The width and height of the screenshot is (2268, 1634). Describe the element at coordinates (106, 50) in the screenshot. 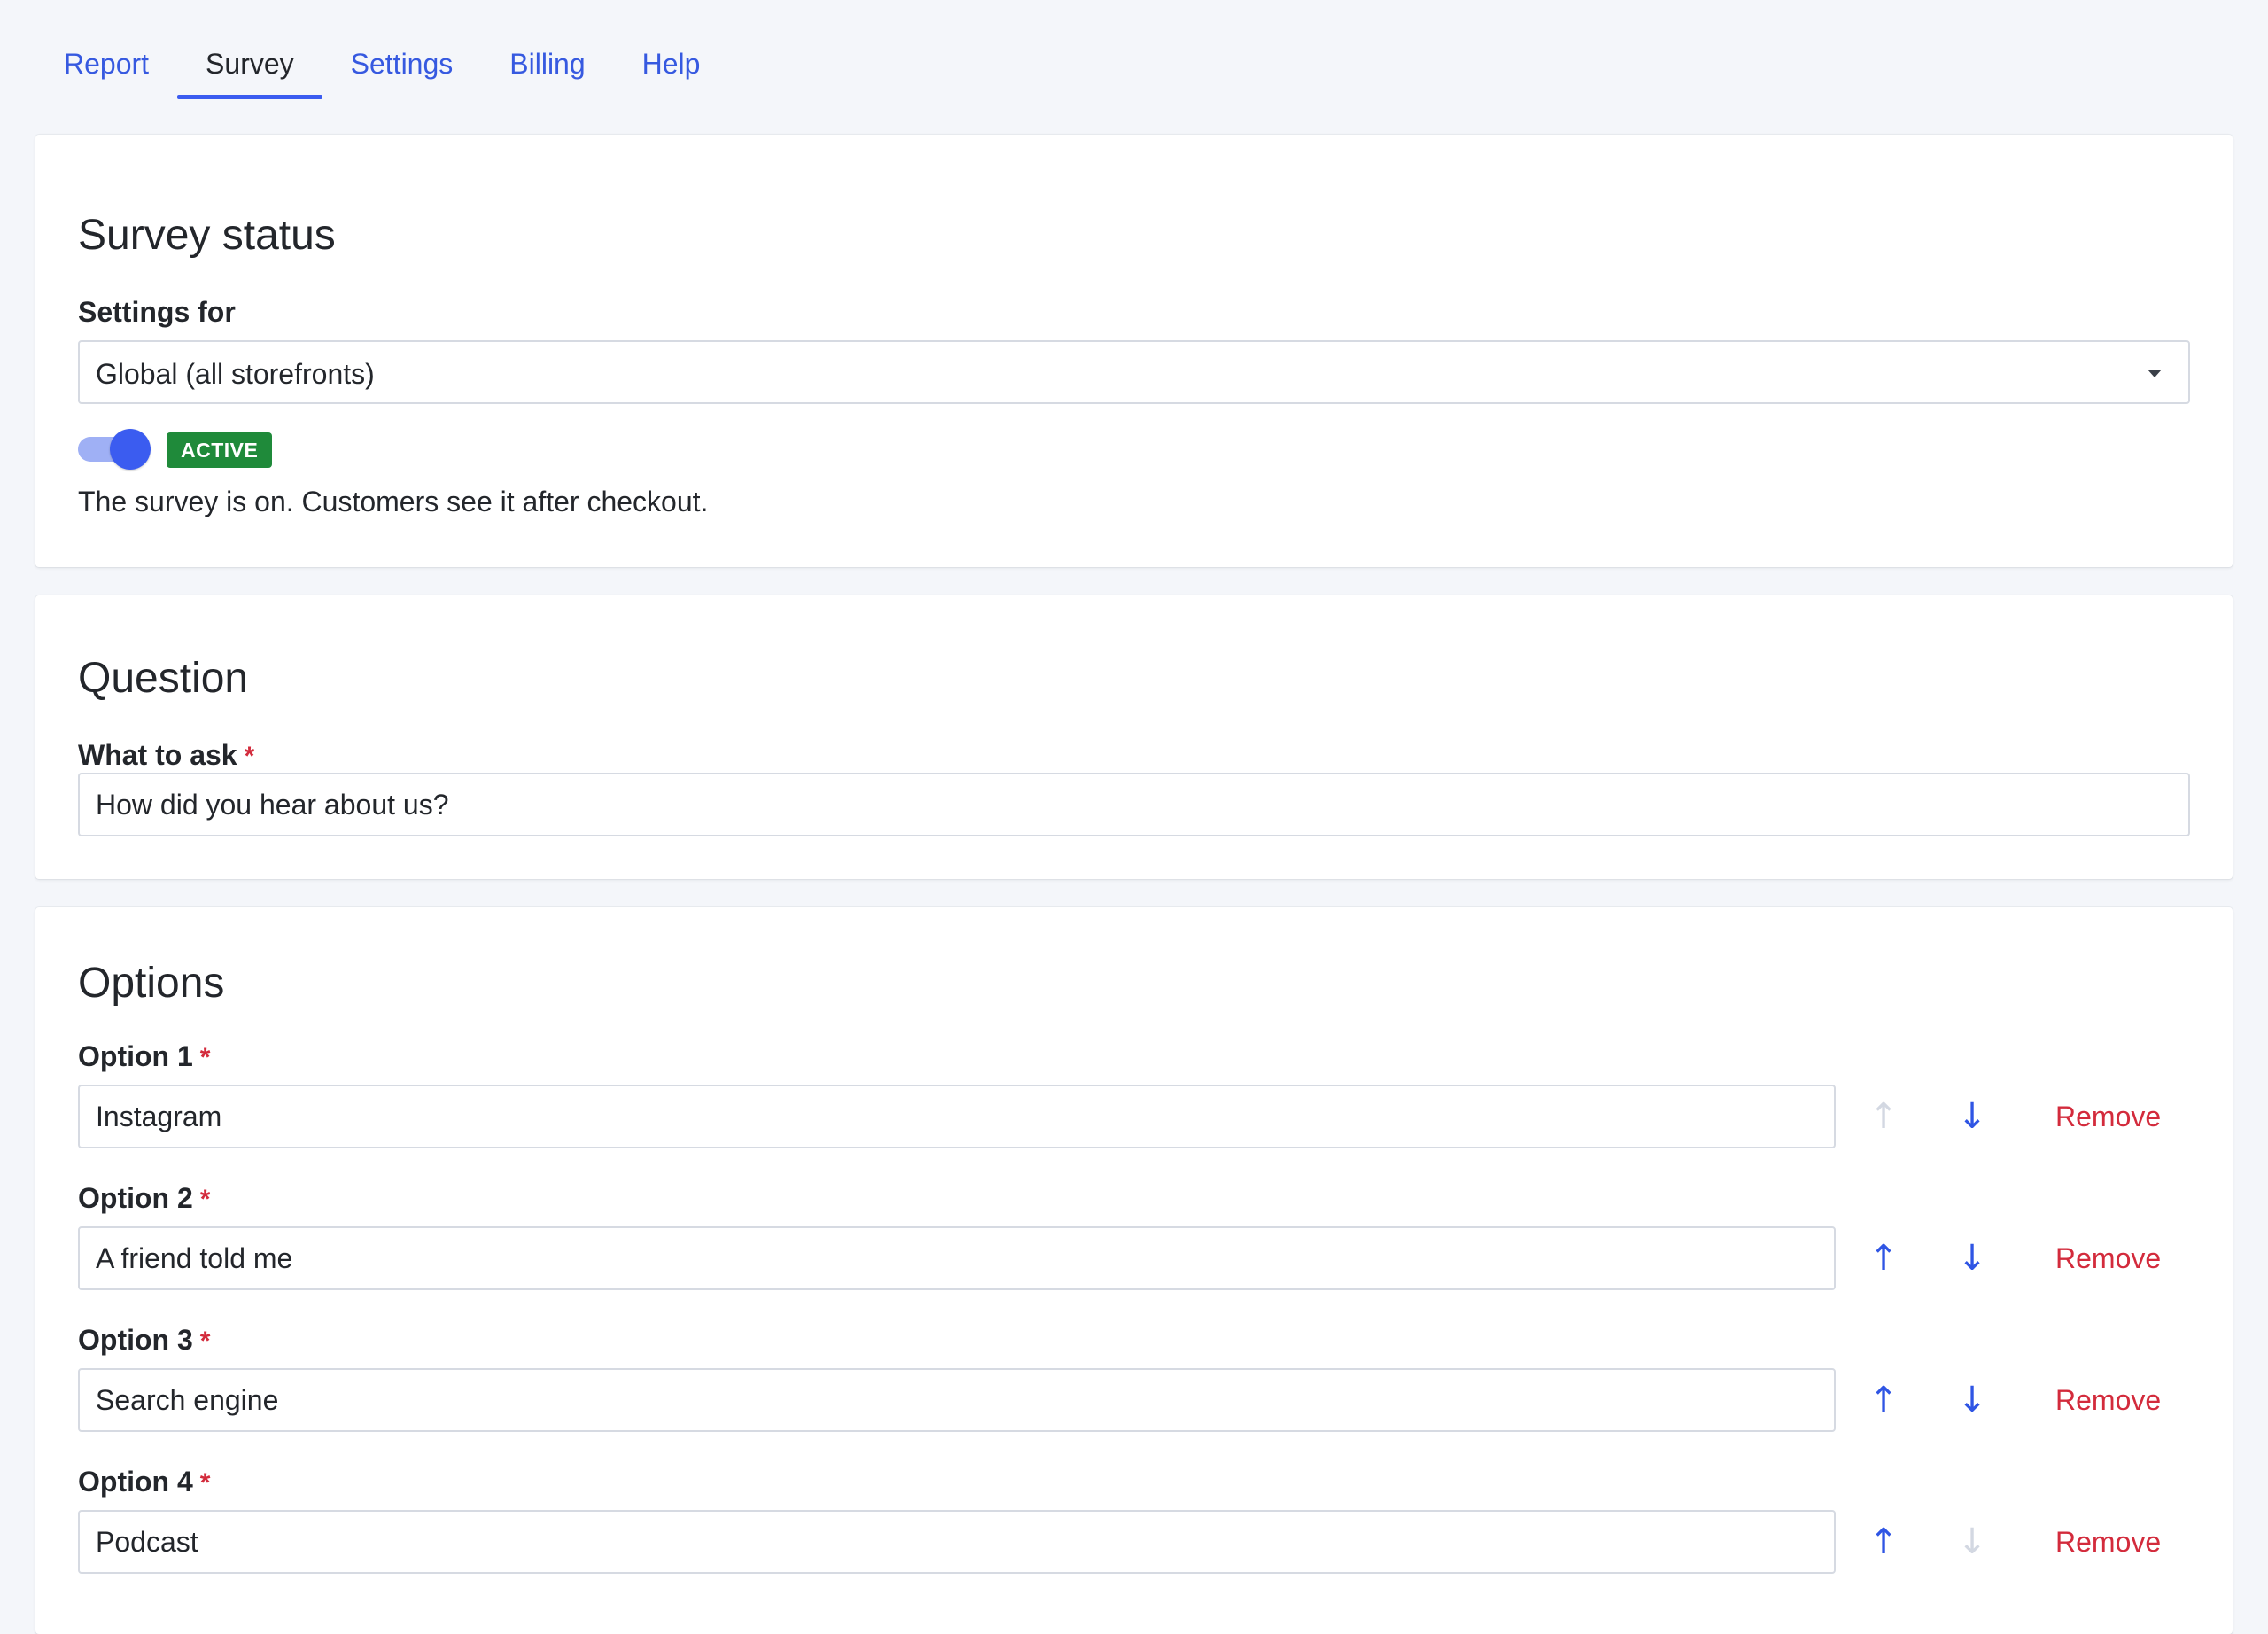

I see `tab-report: Report` at that location.